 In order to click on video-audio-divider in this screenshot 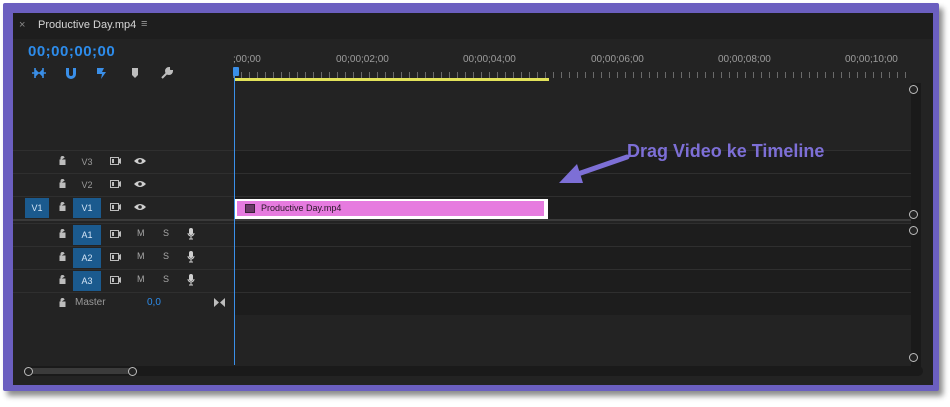, I will do `click(462, 220)`.